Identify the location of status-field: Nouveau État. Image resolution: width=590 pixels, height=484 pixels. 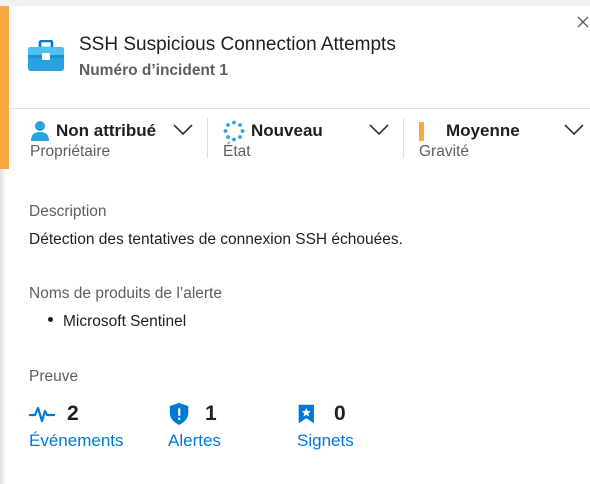
(308, 141).